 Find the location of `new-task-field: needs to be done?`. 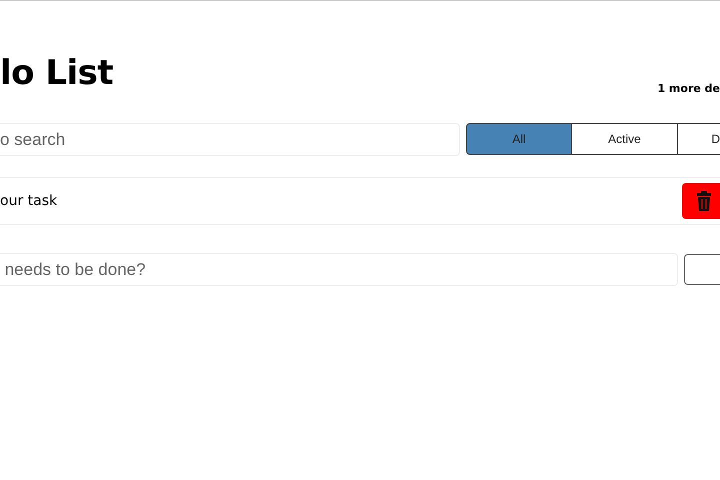

new-task-field: needs to be done? is located at coordinates (339, 269).